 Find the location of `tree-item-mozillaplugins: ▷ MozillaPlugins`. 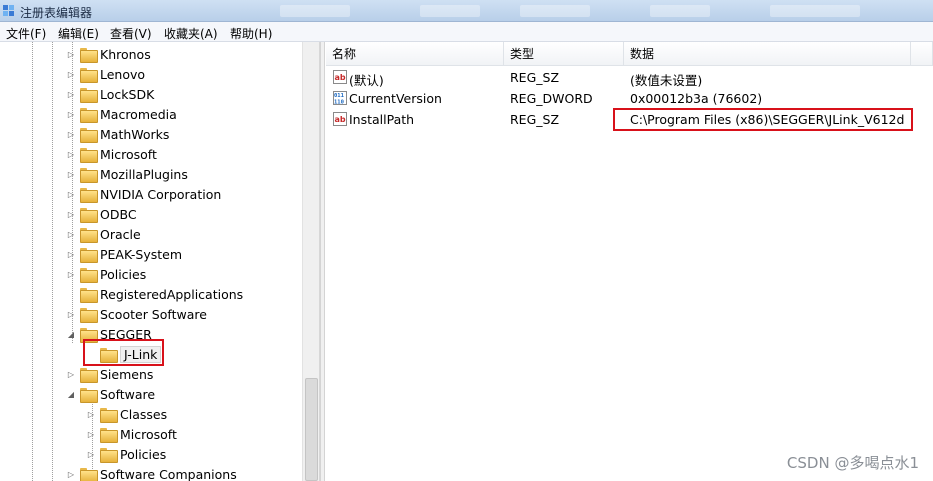

tree-item-mozillaplugins: ▷ MozillaPlugins is located at coordinates (127, 174).